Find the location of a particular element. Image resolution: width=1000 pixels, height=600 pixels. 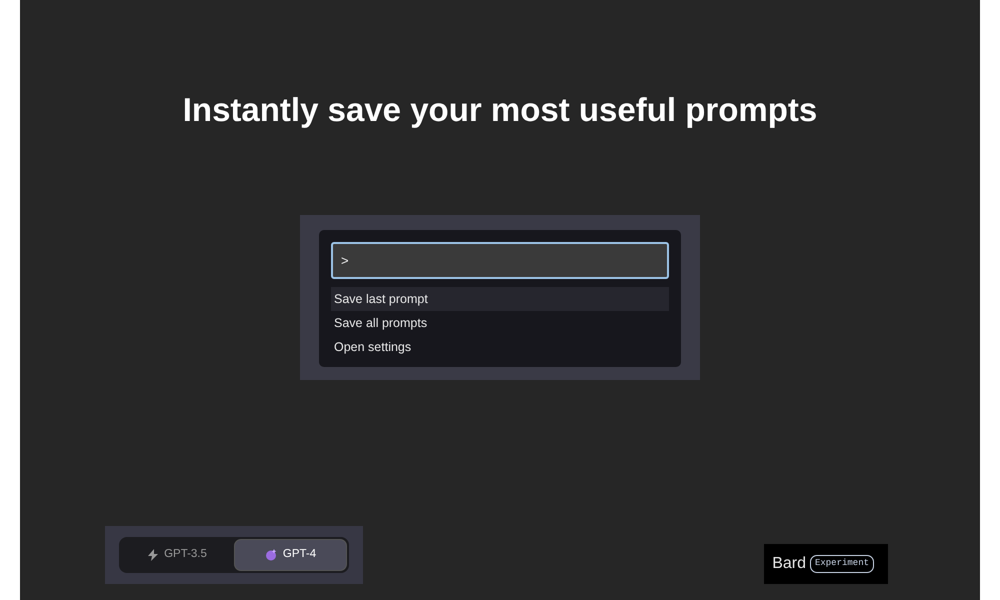

command-field: > is located at coordinates (500, 260).